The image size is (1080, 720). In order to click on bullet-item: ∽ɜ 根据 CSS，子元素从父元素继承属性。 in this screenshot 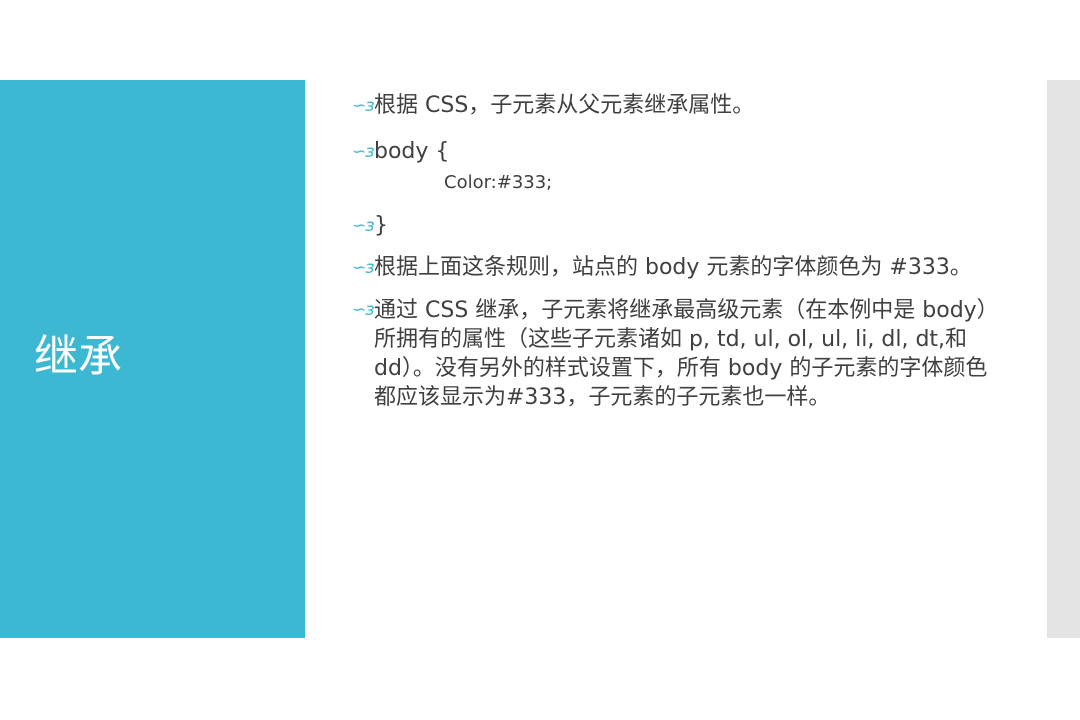, I will do `click(672, 106)`.